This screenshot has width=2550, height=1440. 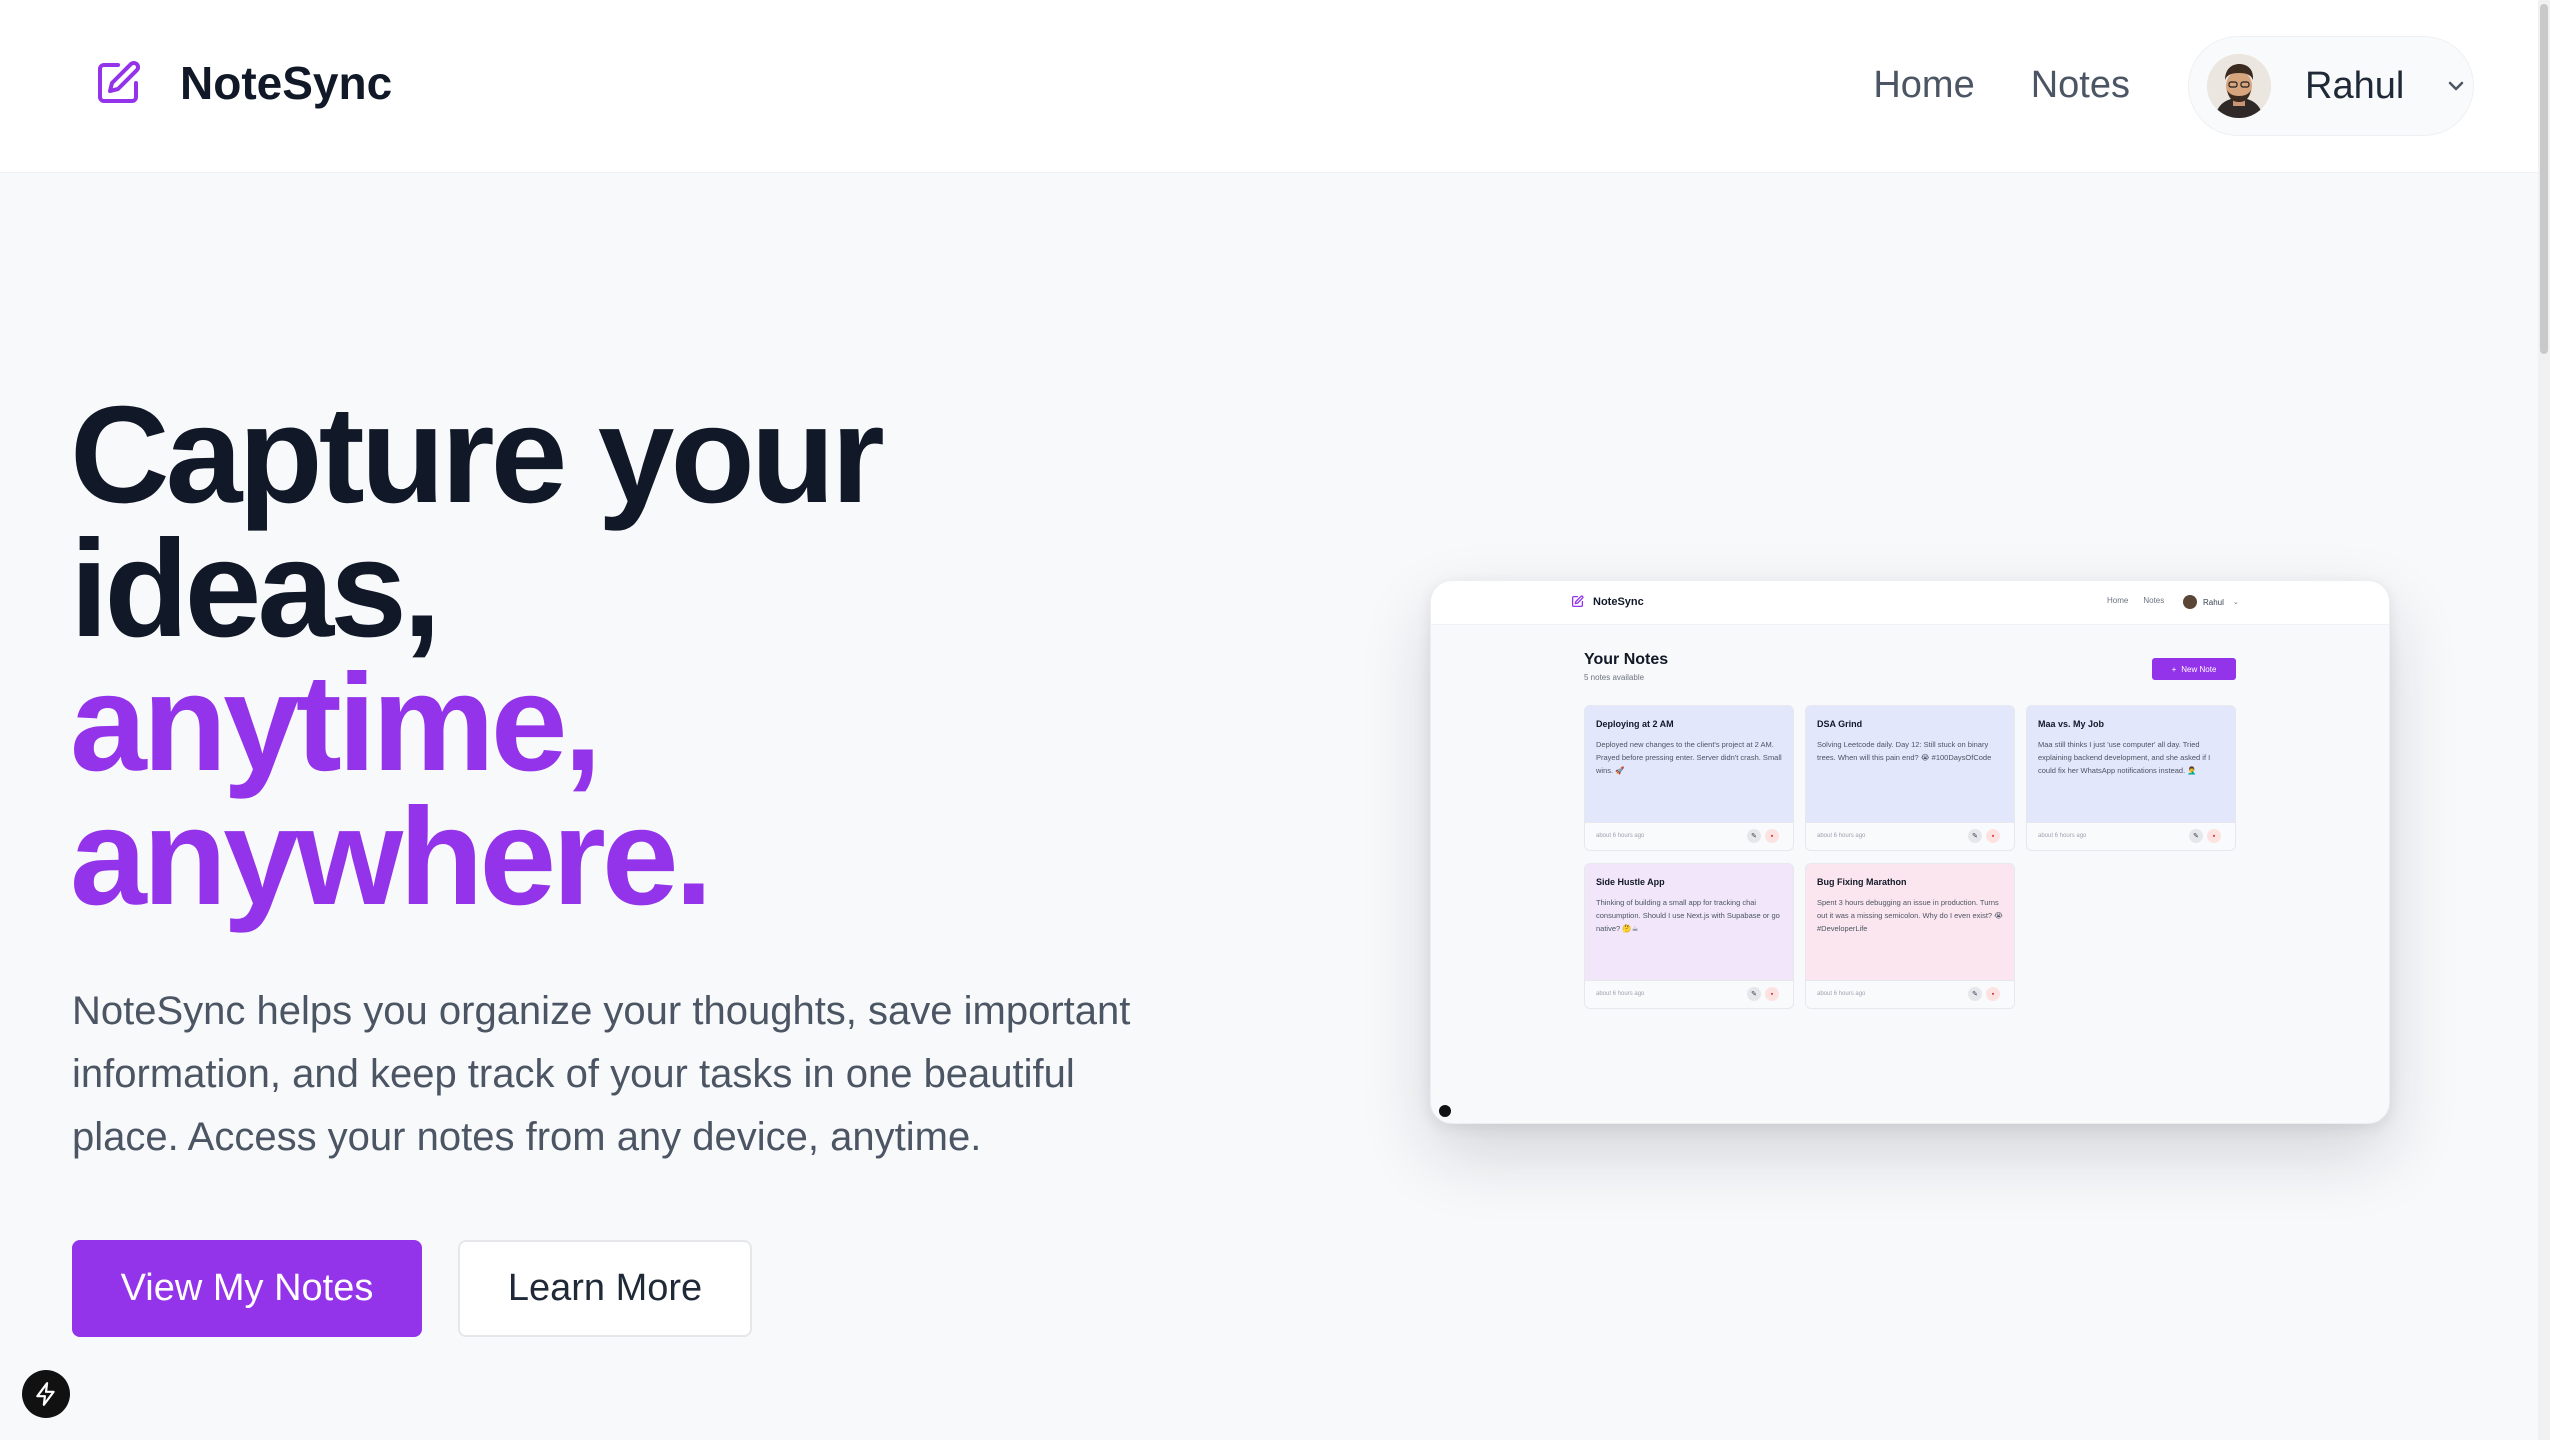 I want to click on note-title: Maa vs. My Job, so click(x=2071, y=724).